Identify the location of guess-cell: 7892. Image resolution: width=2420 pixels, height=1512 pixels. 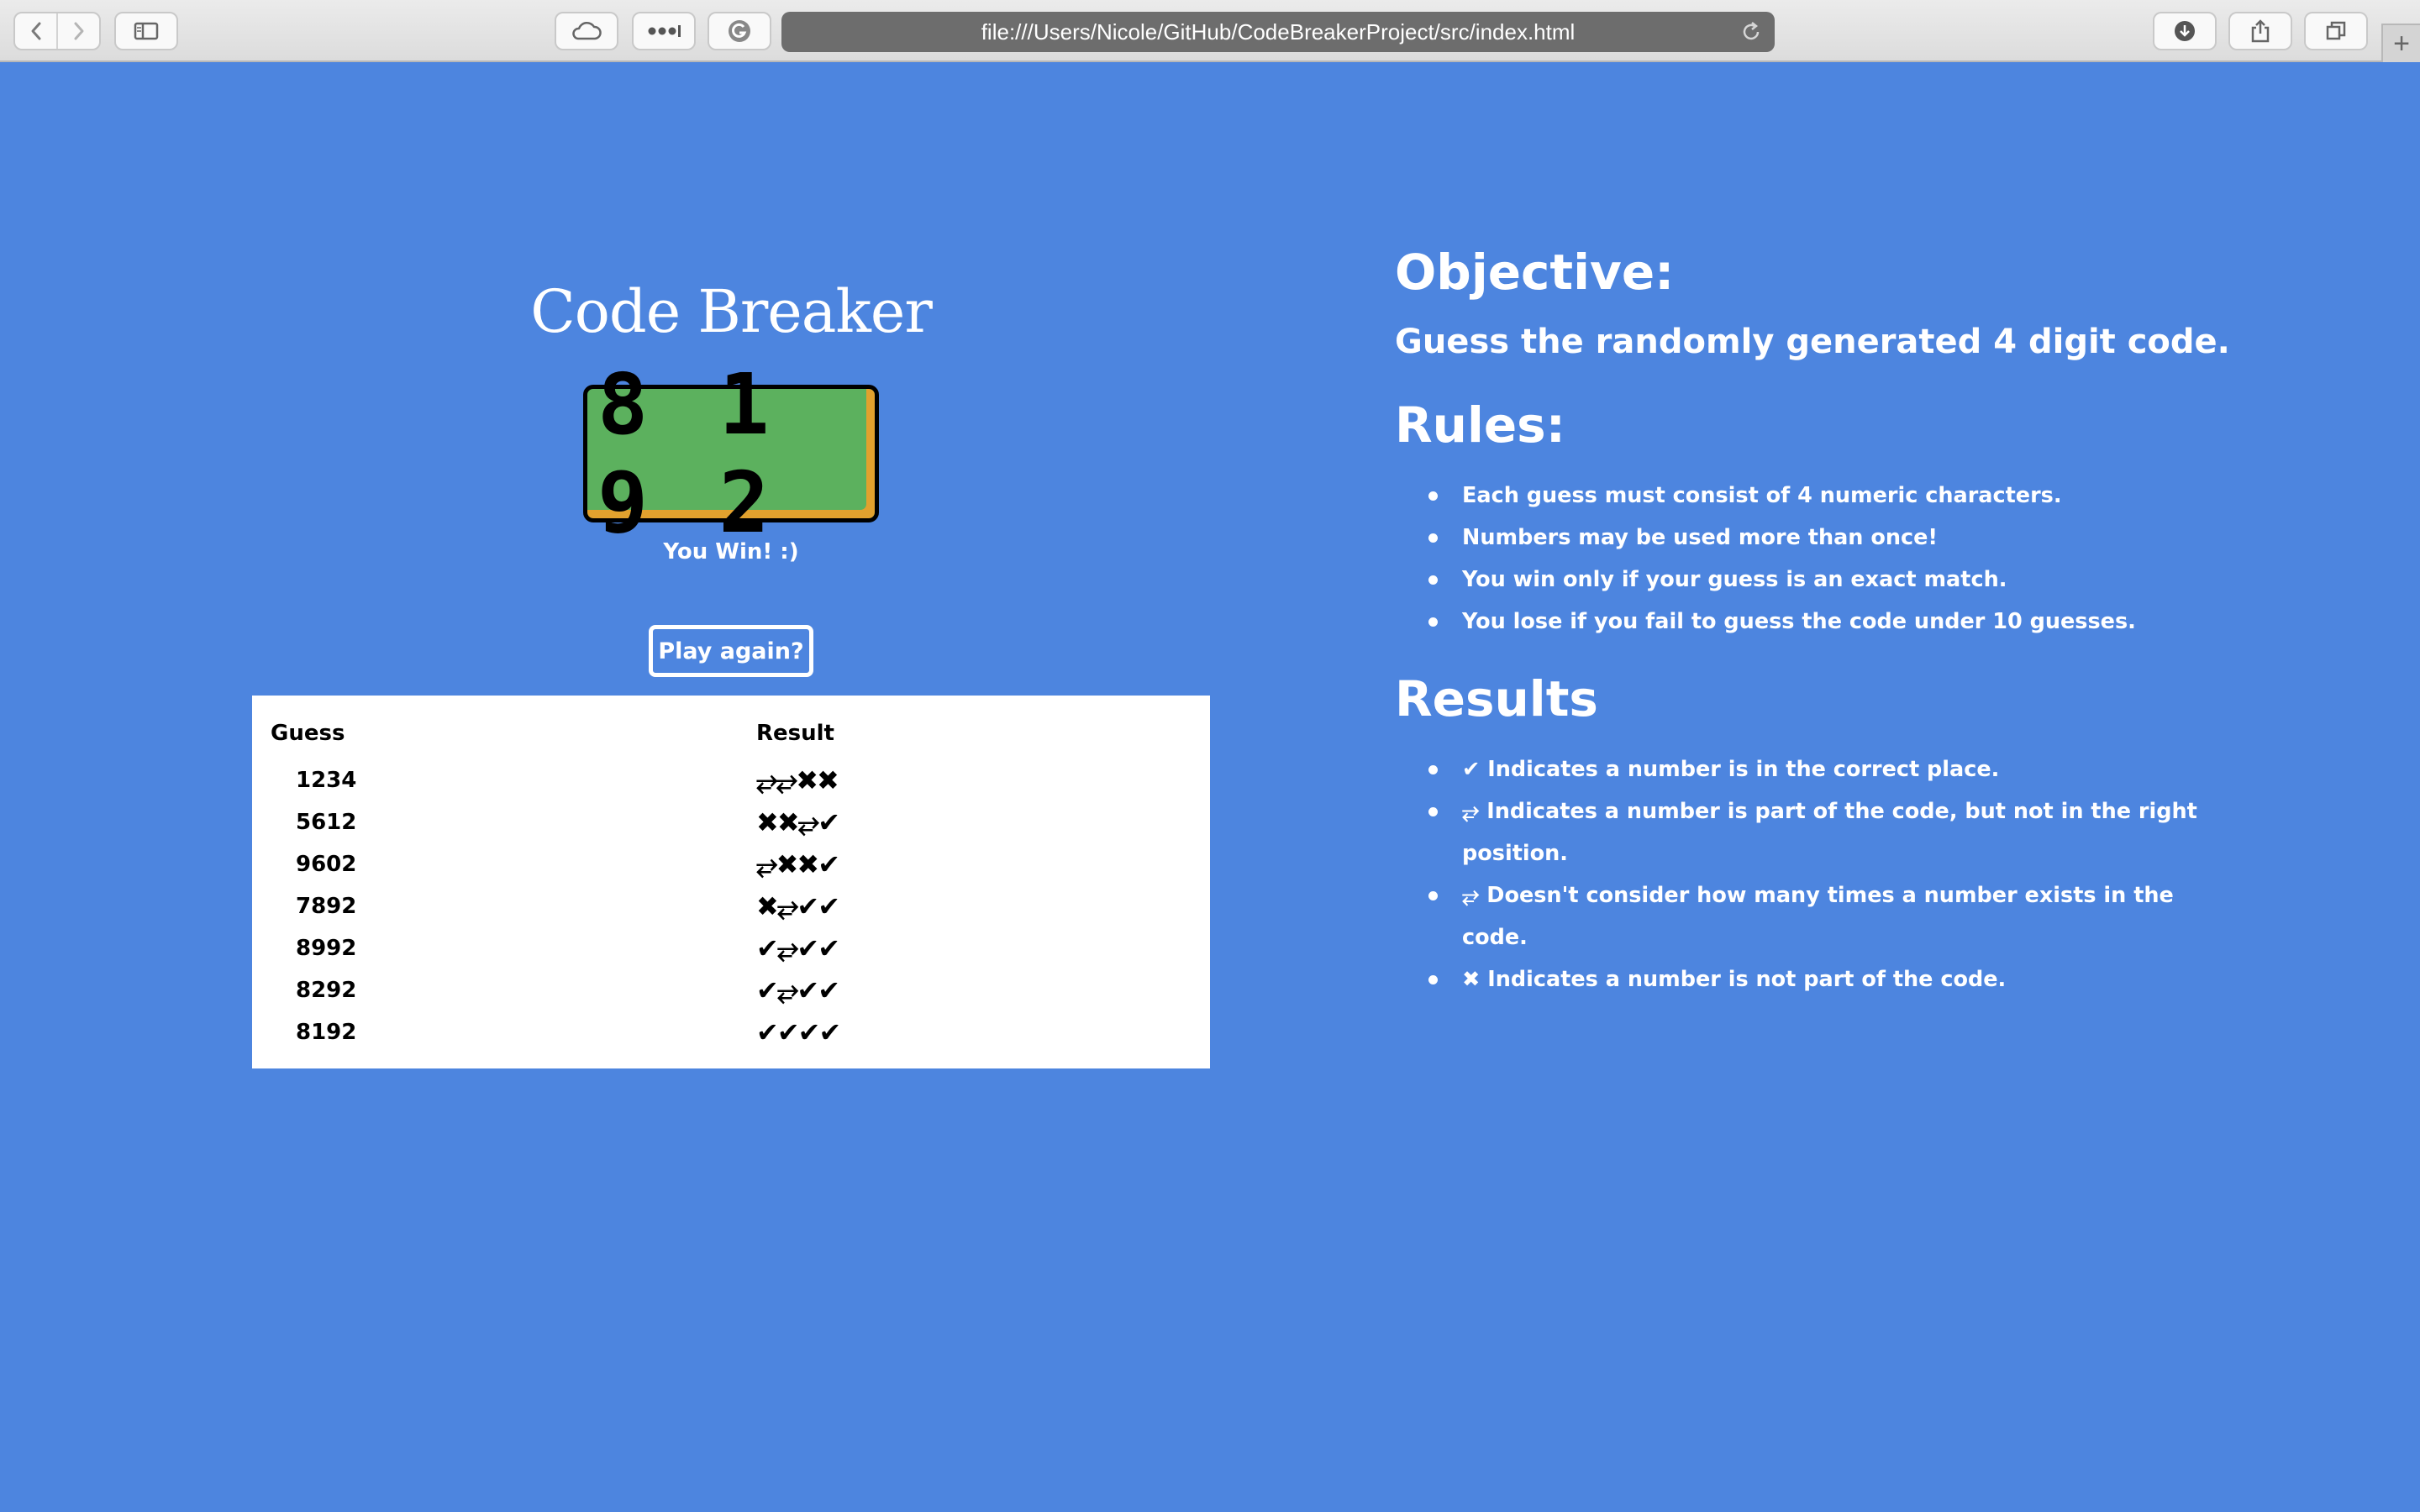
(326, 906).